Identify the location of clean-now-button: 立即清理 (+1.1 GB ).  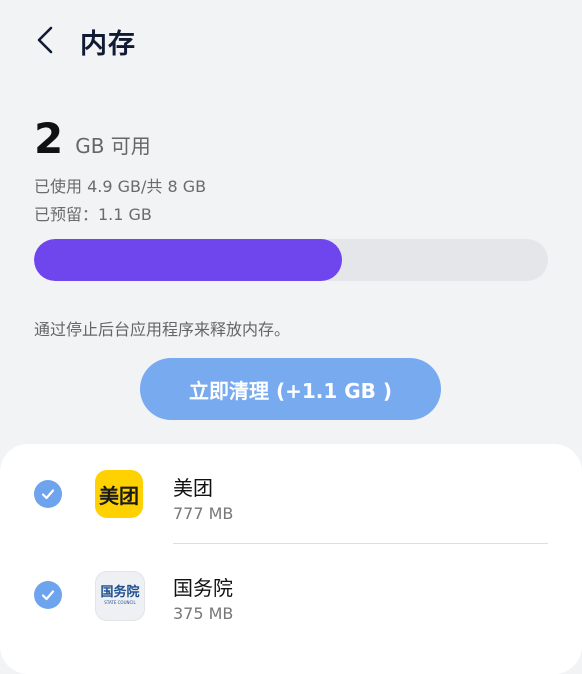
(290, 389).